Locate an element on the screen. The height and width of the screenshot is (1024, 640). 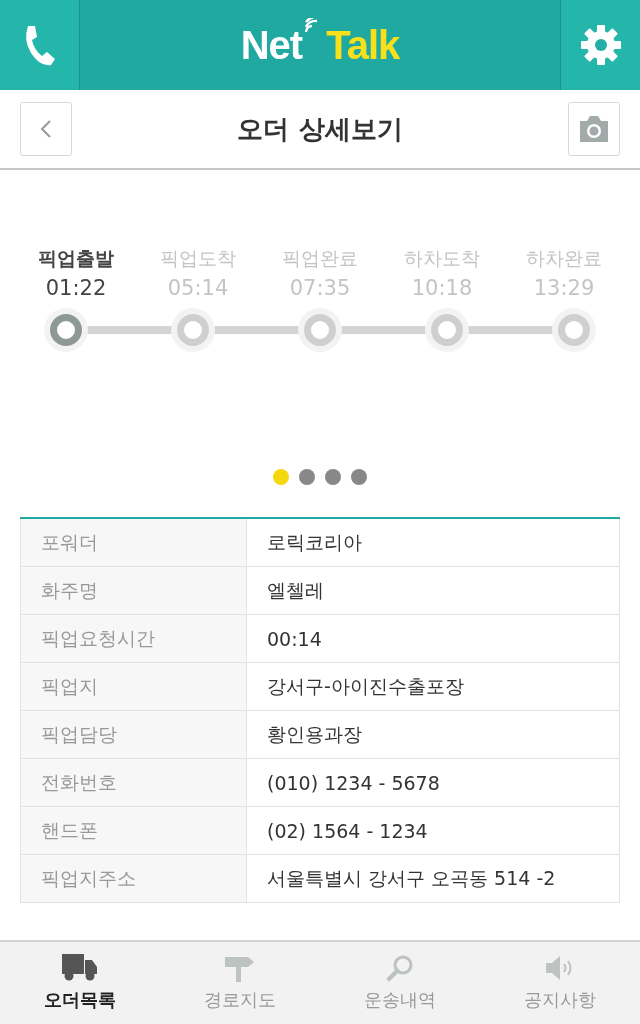
signpost-icon is located at coordinates (240, 968).